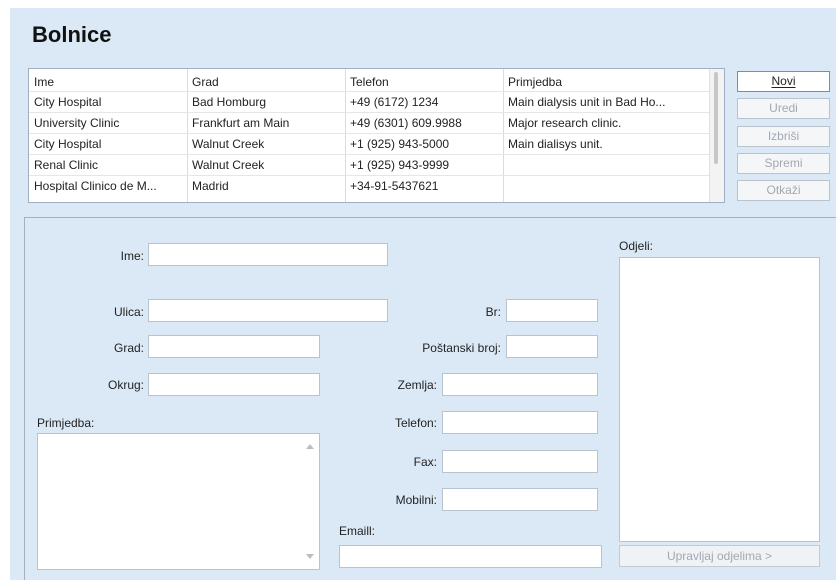 Image resolution: width=840 pixels, height=580 pixels. What do you see at coordinates (229, 102) in the screenshot?
I see `cell-grad: Bad Homburg` at bounding box center [229, 102].